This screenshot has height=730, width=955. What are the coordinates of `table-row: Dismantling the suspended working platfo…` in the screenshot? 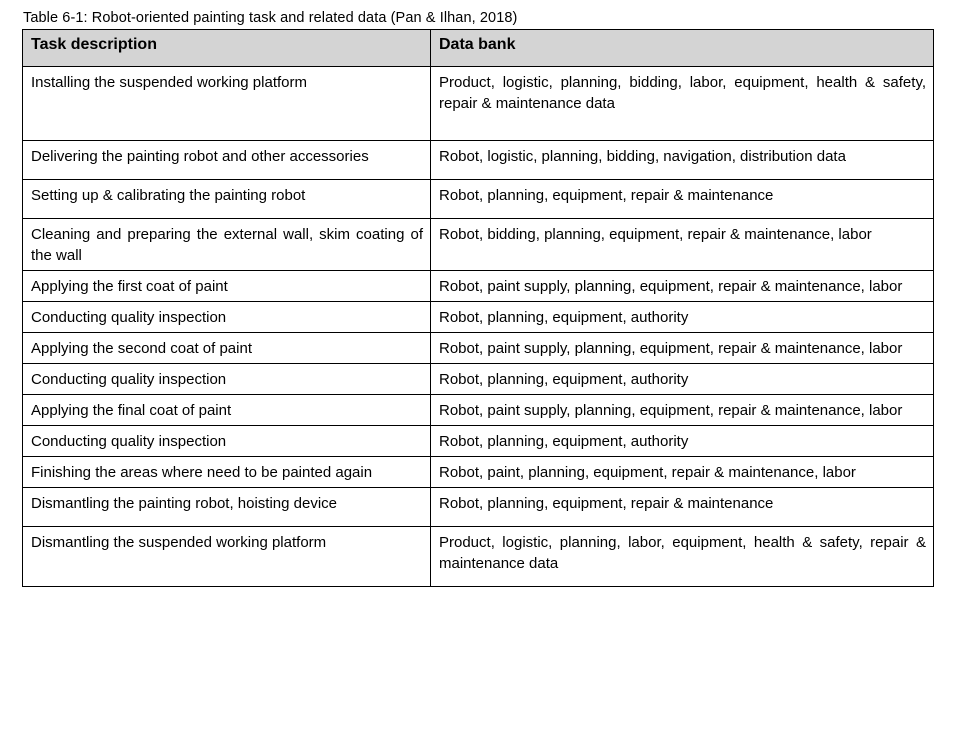 It's located at (478, 556).